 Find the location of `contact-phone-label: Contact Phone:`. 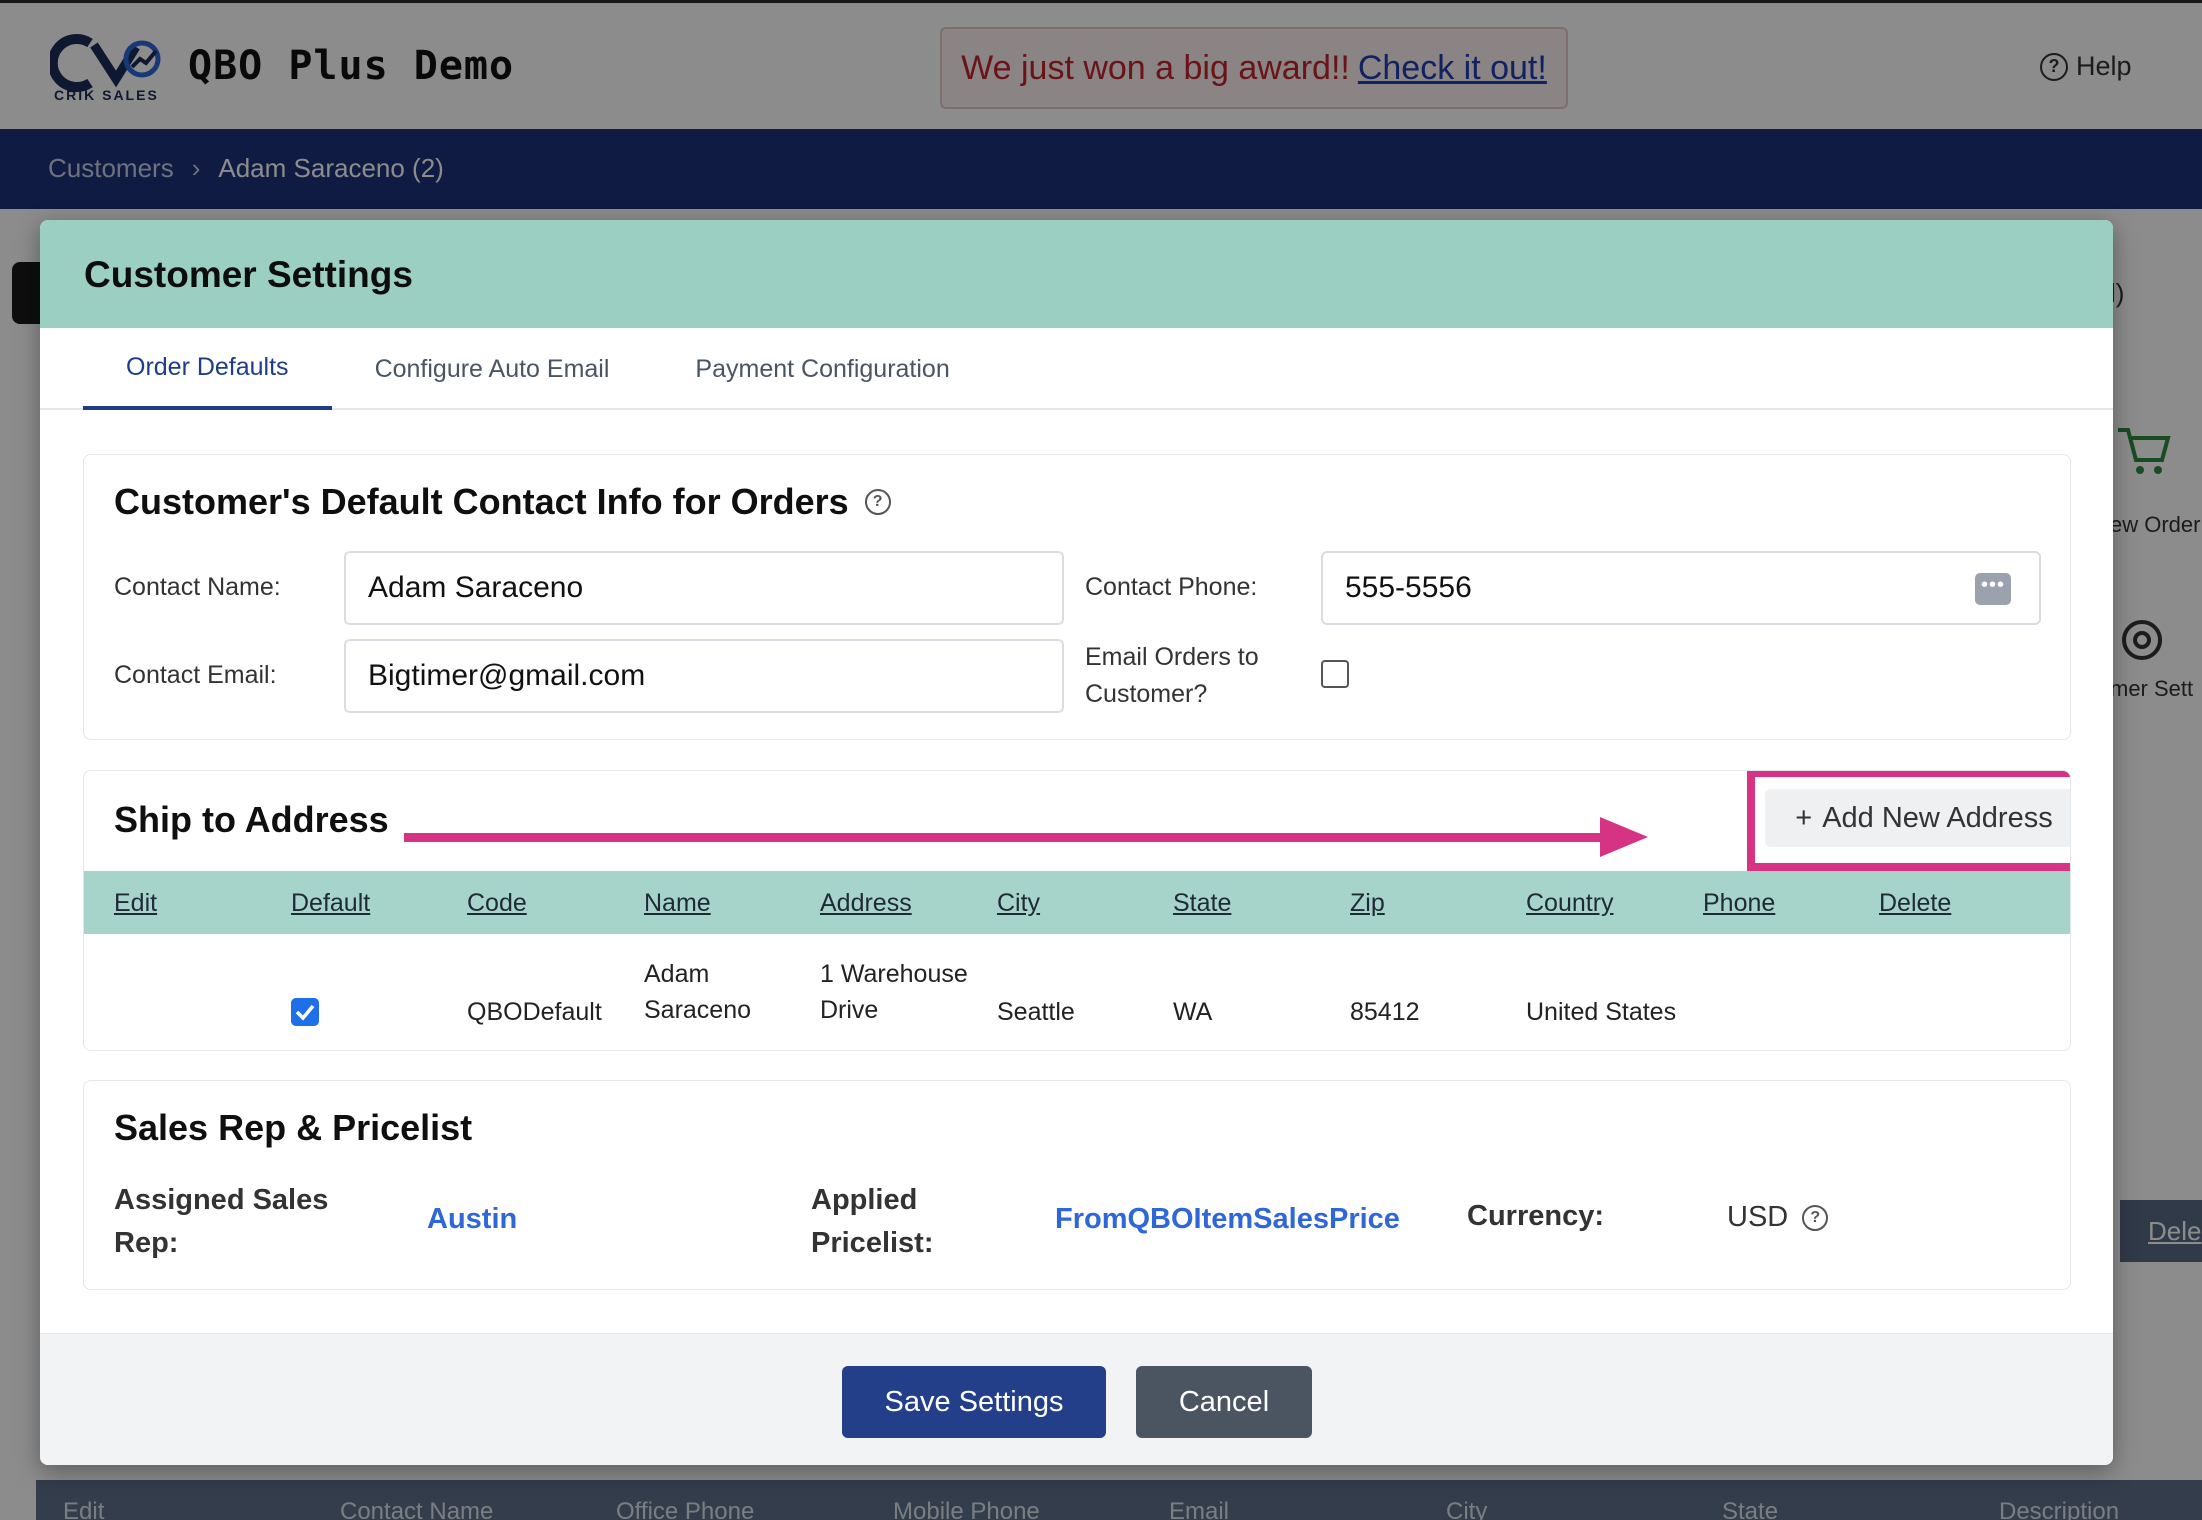

contact-phone-label: Contact Phone: is located at coordinates (1171, 587).